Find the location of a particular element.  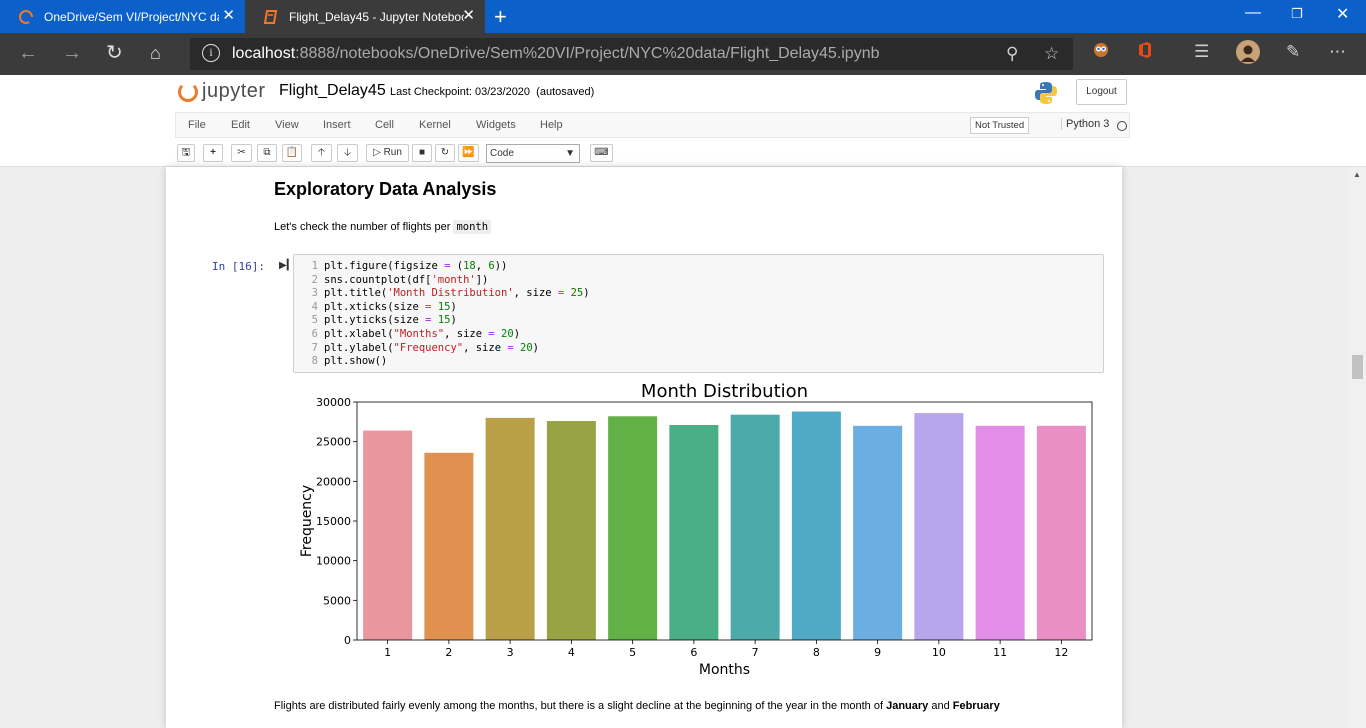

run-button: ▷ Run is located at coordinates (387, 153).